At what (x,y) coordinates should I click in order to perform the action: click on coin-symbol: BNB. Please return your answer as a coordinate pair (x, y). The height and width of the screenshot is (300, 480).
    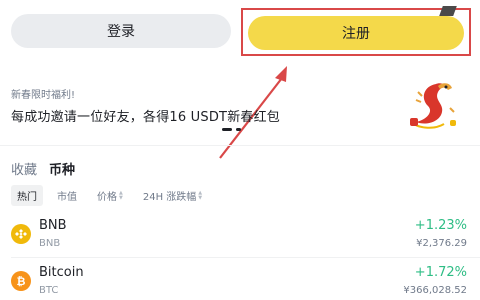
    Looking at the image, I should click on (50, 243).